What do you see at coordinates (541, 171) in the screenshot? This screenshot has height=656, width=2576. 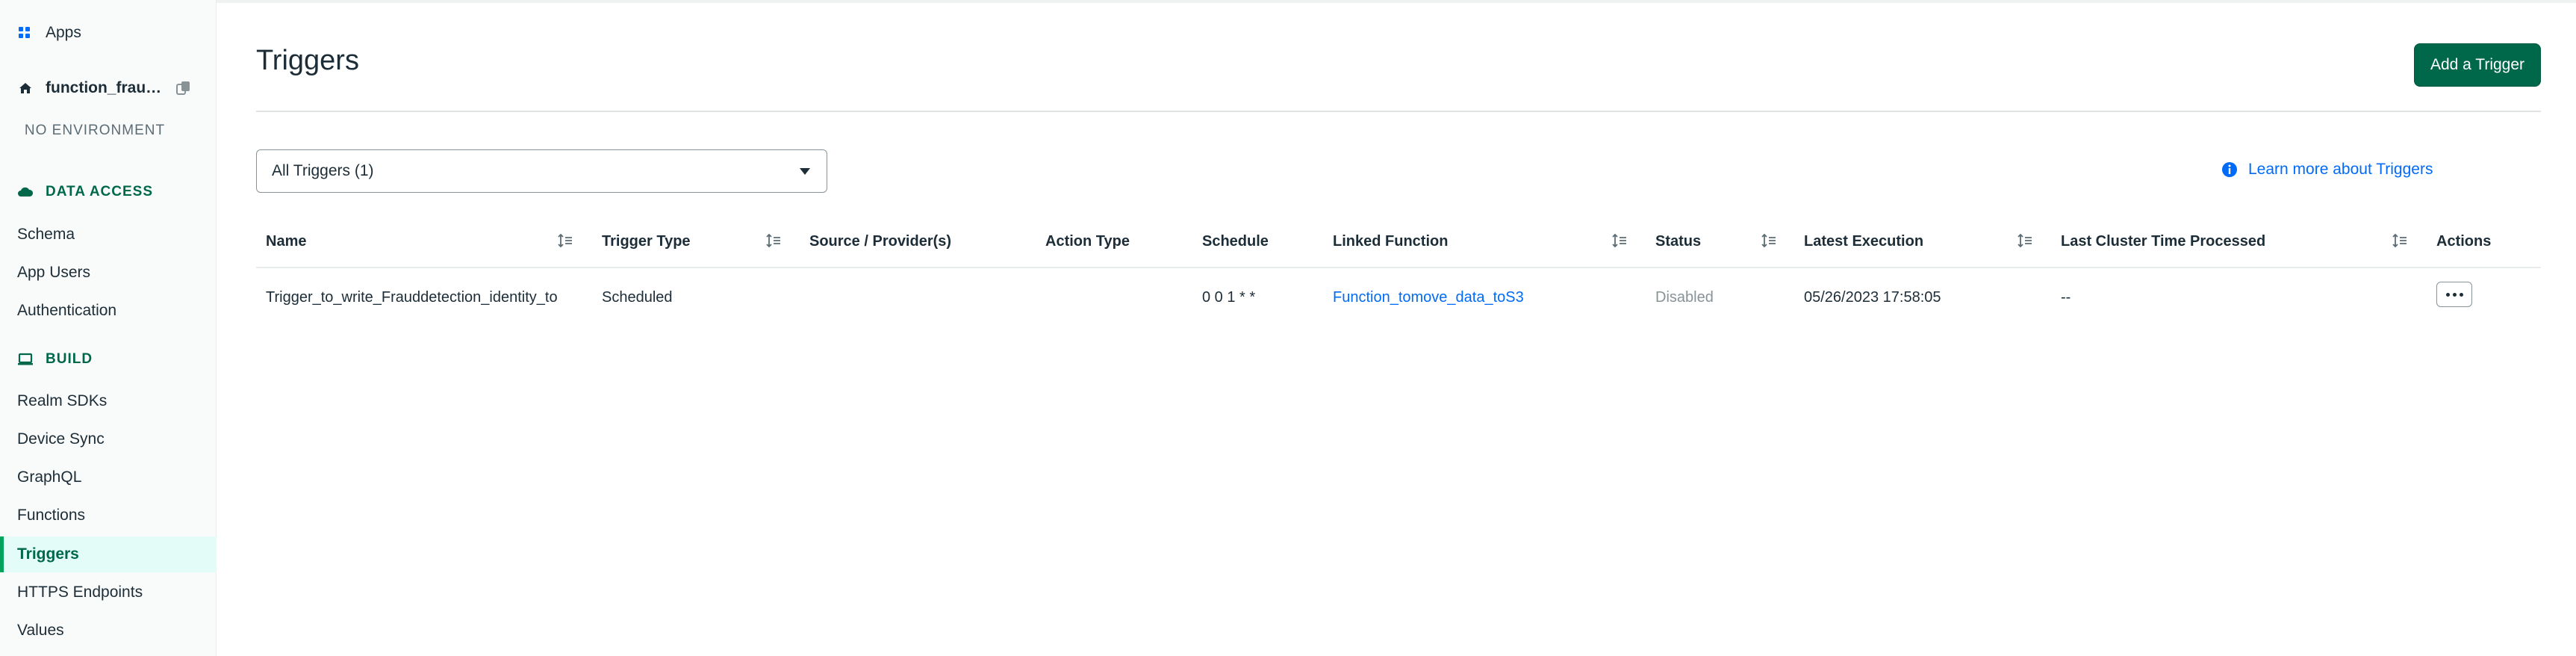 I see `trigger-filter-select: All Triggers (1)` at bounding box center [541, 171].